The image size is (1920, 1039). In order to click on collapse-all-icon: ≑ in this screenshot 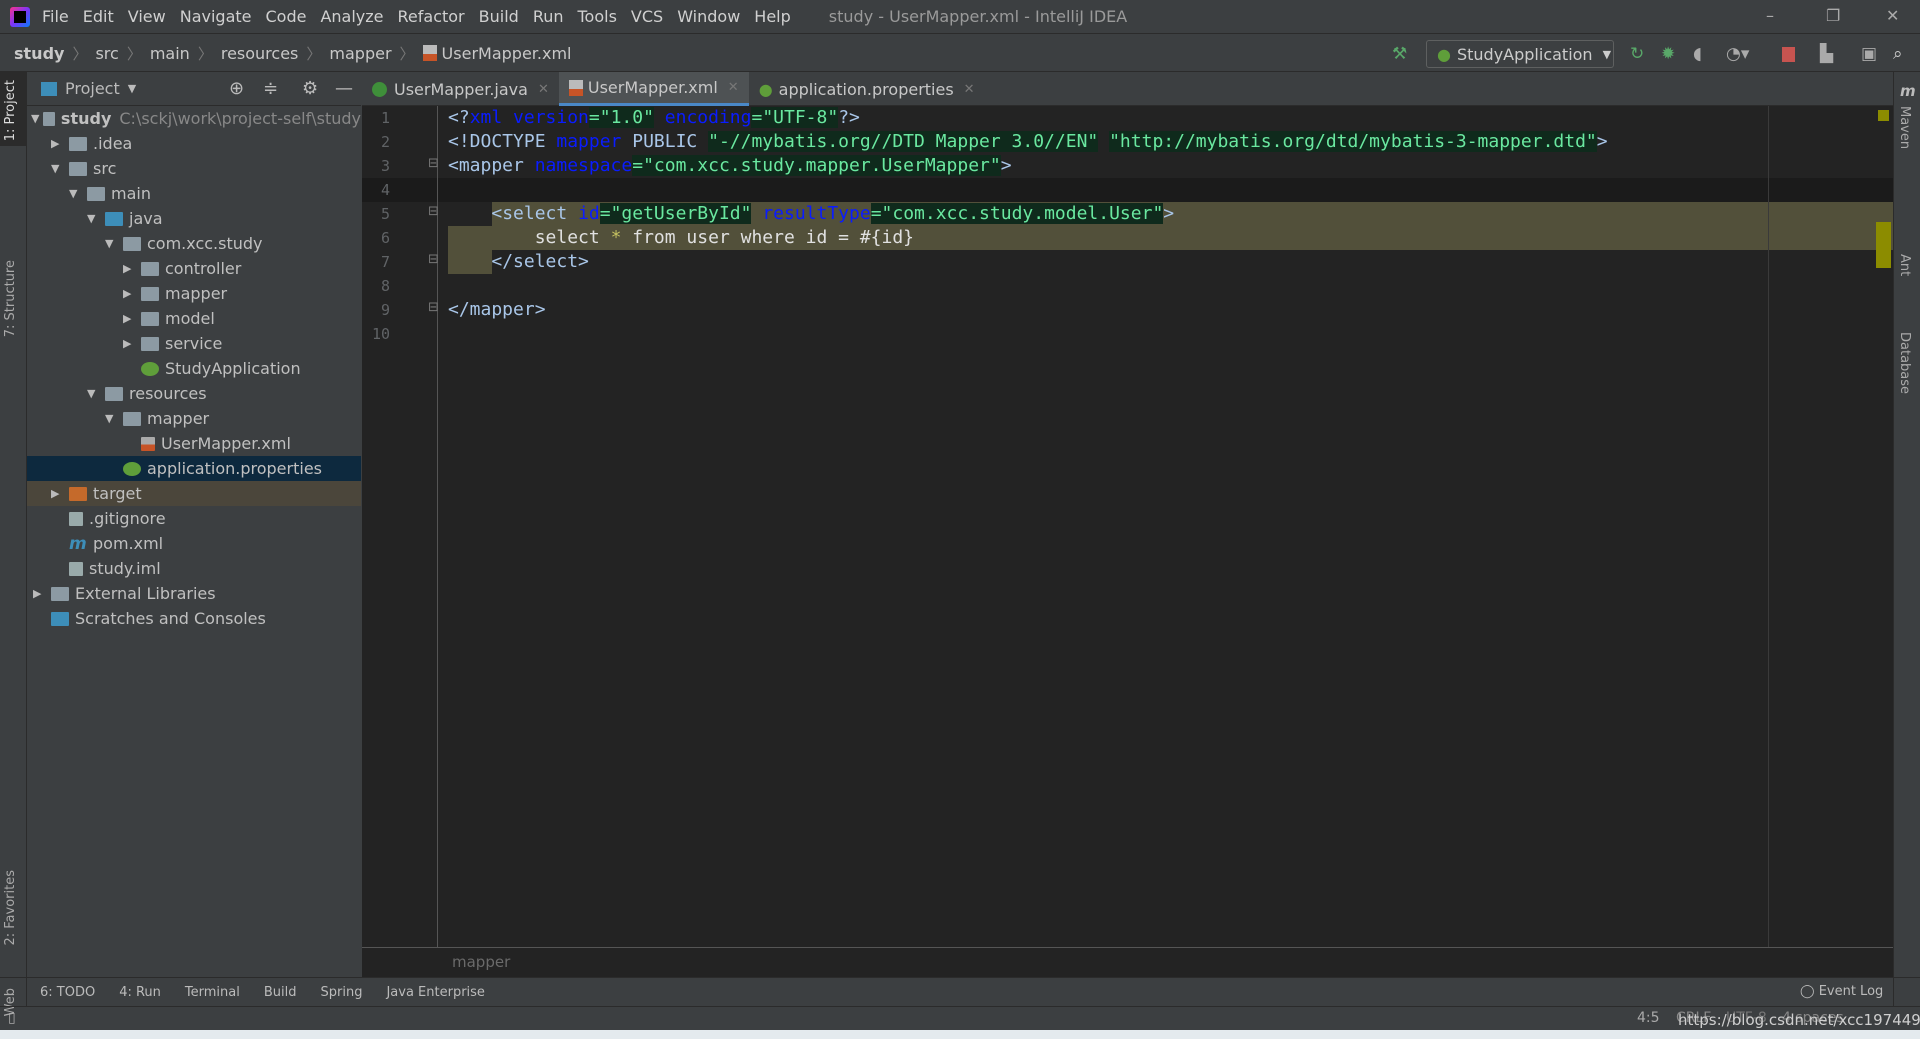, I will do `click(270, 88)`.